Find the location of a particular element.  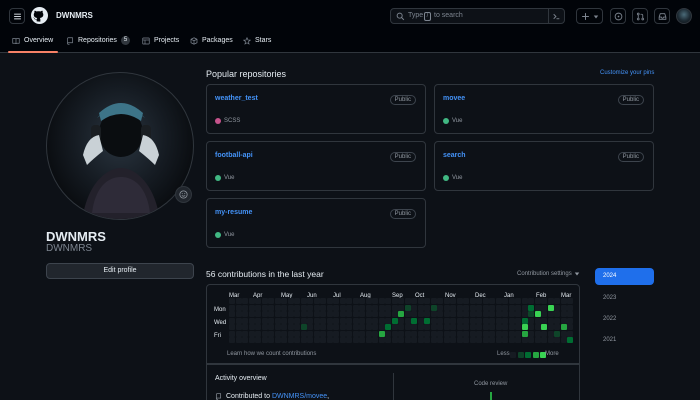

create-new-button is located at coordinates (589, 16).